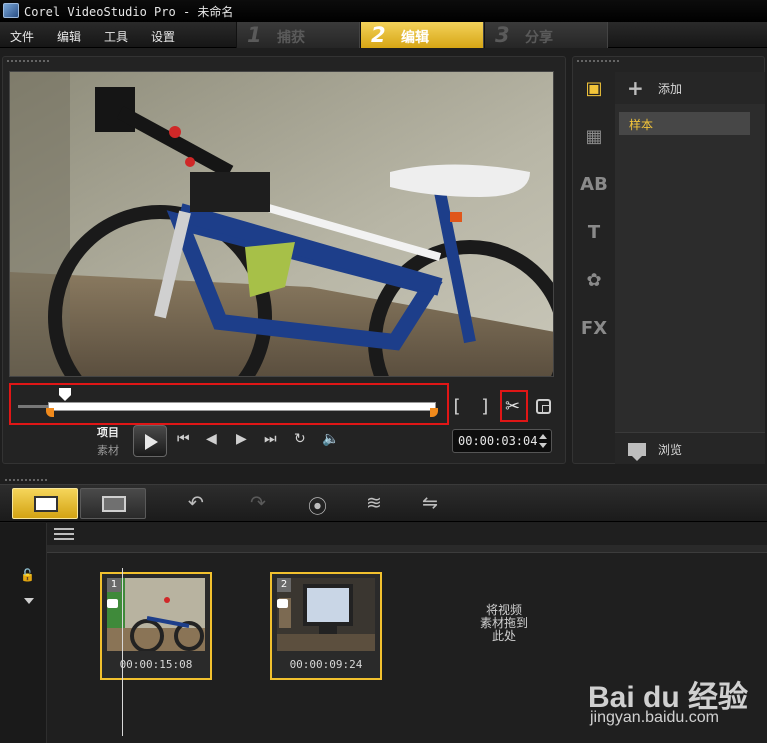 The image size is (767, 743). I want to click on add-folder-button: + 添加, so click(690, 88).